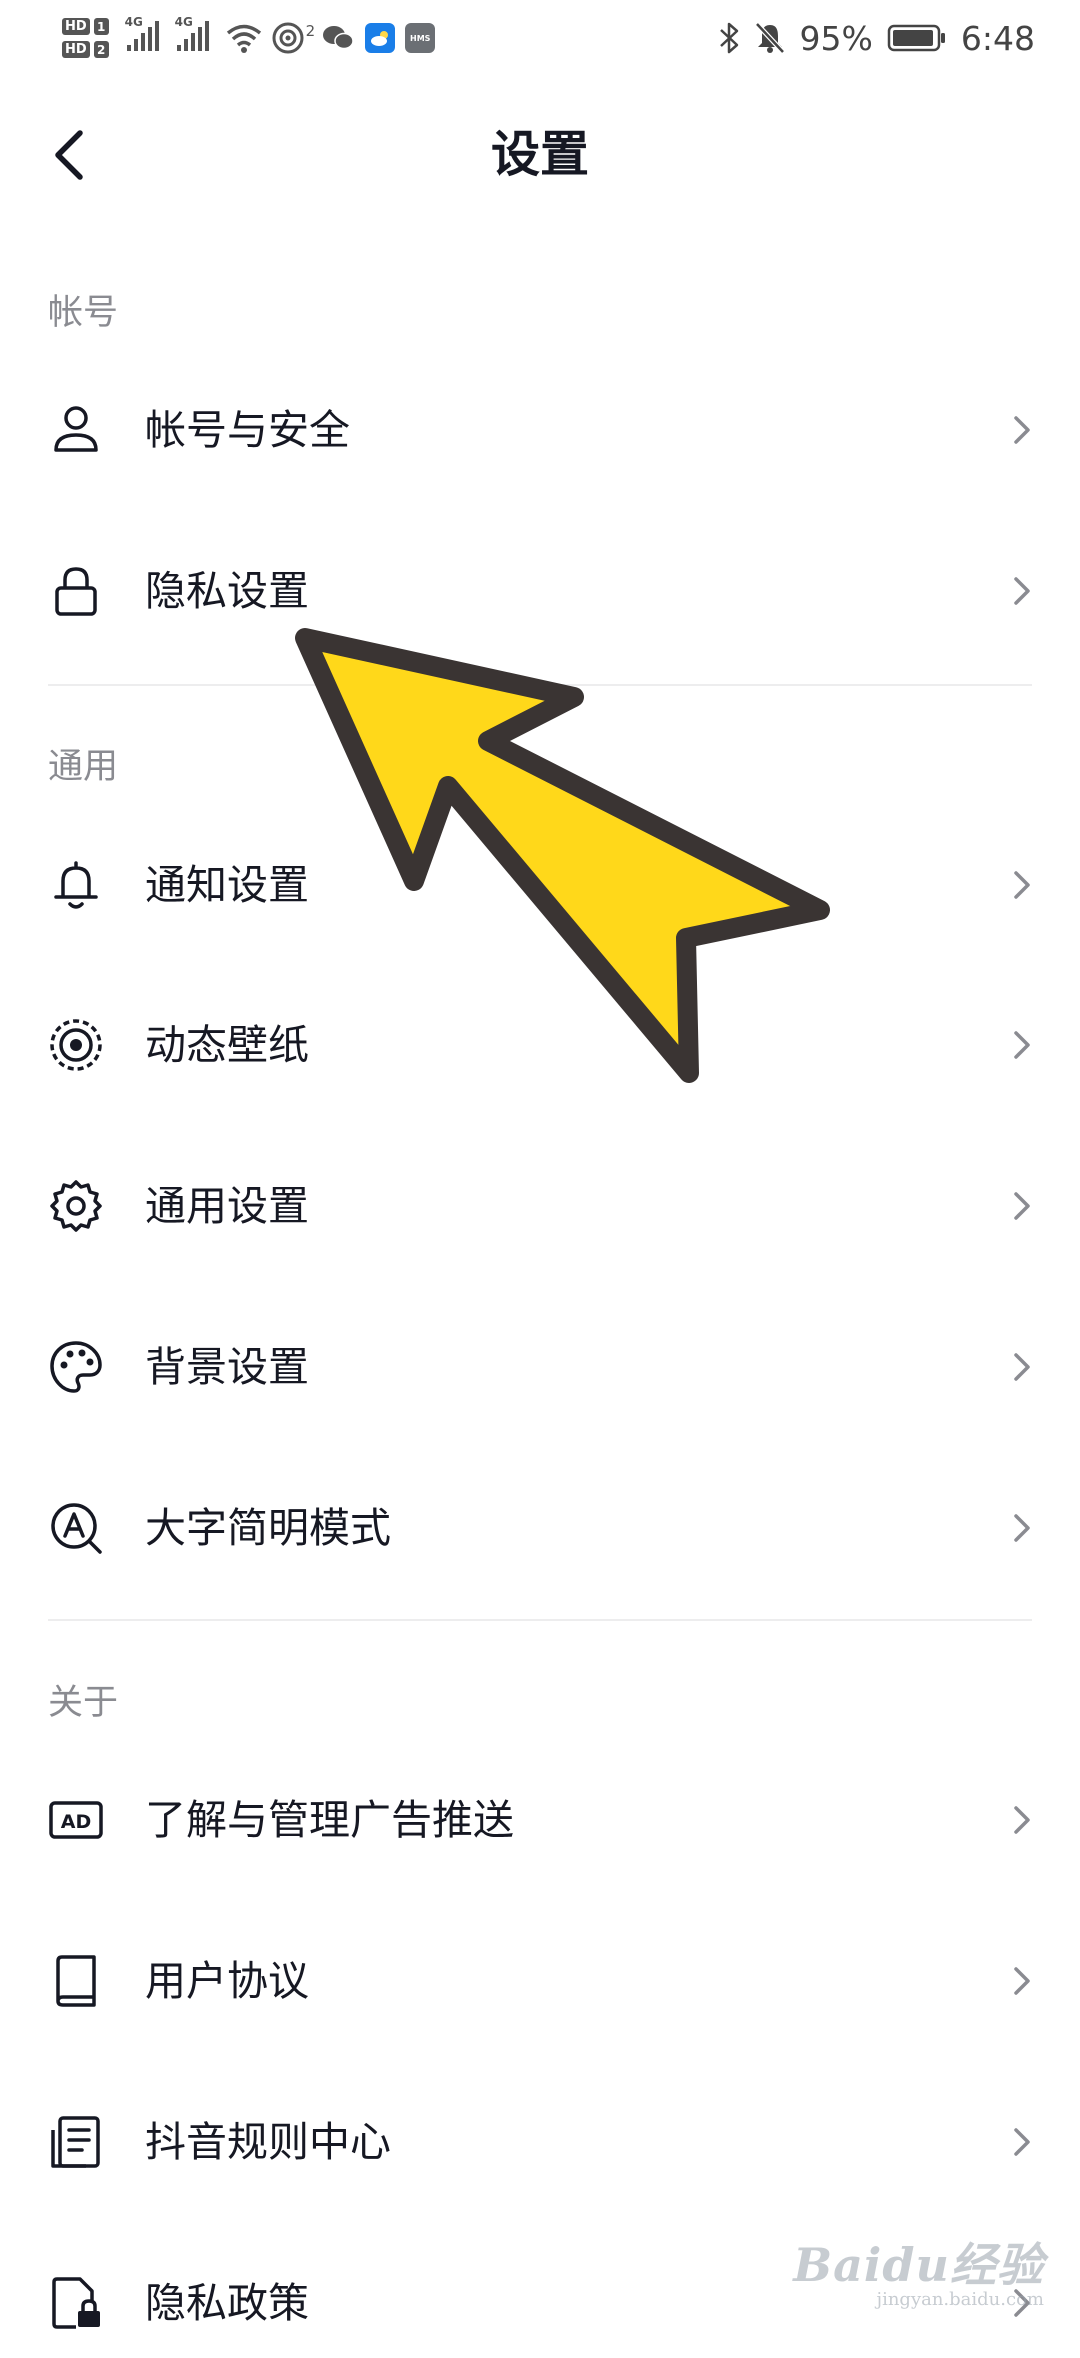  I want to click on settings-item-label: 隐私设置, so click(227, 591).